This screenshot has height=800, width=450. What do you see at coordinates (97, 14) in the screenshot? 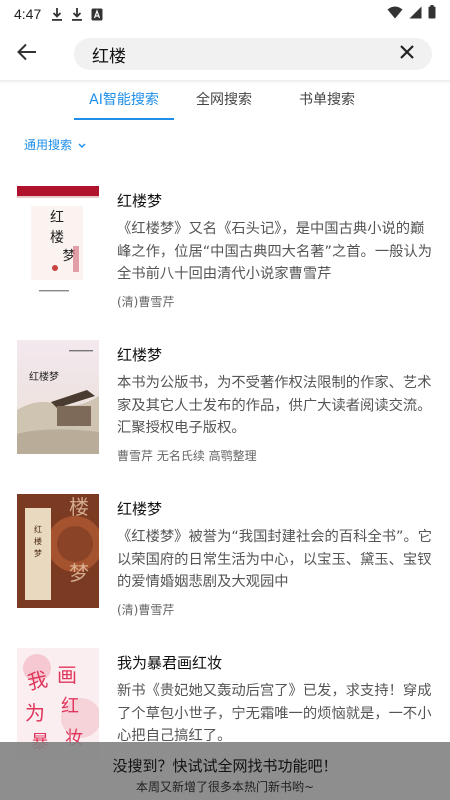
I see `a-box-icon` at bounding box center [97, 14].